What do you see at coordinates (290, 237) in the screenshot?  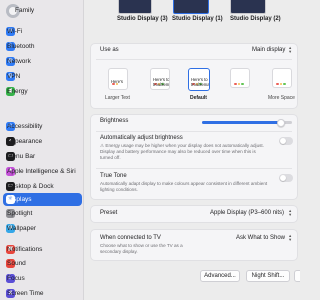 I see `tv-chevron-icon: ▴ ▾` at bounding box center [290, 237].